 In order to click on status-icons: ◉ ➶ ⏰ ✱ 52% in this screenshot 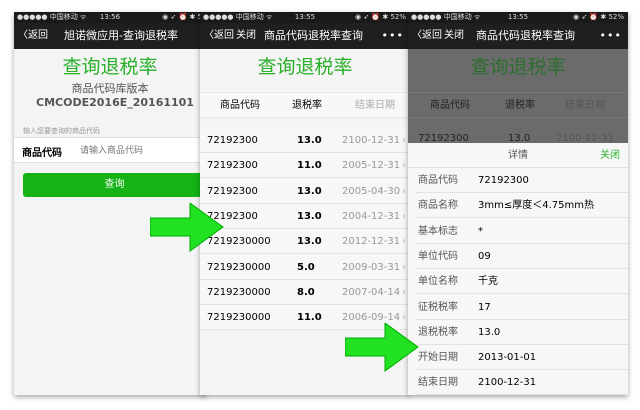, I will do `click(598, 17)`.